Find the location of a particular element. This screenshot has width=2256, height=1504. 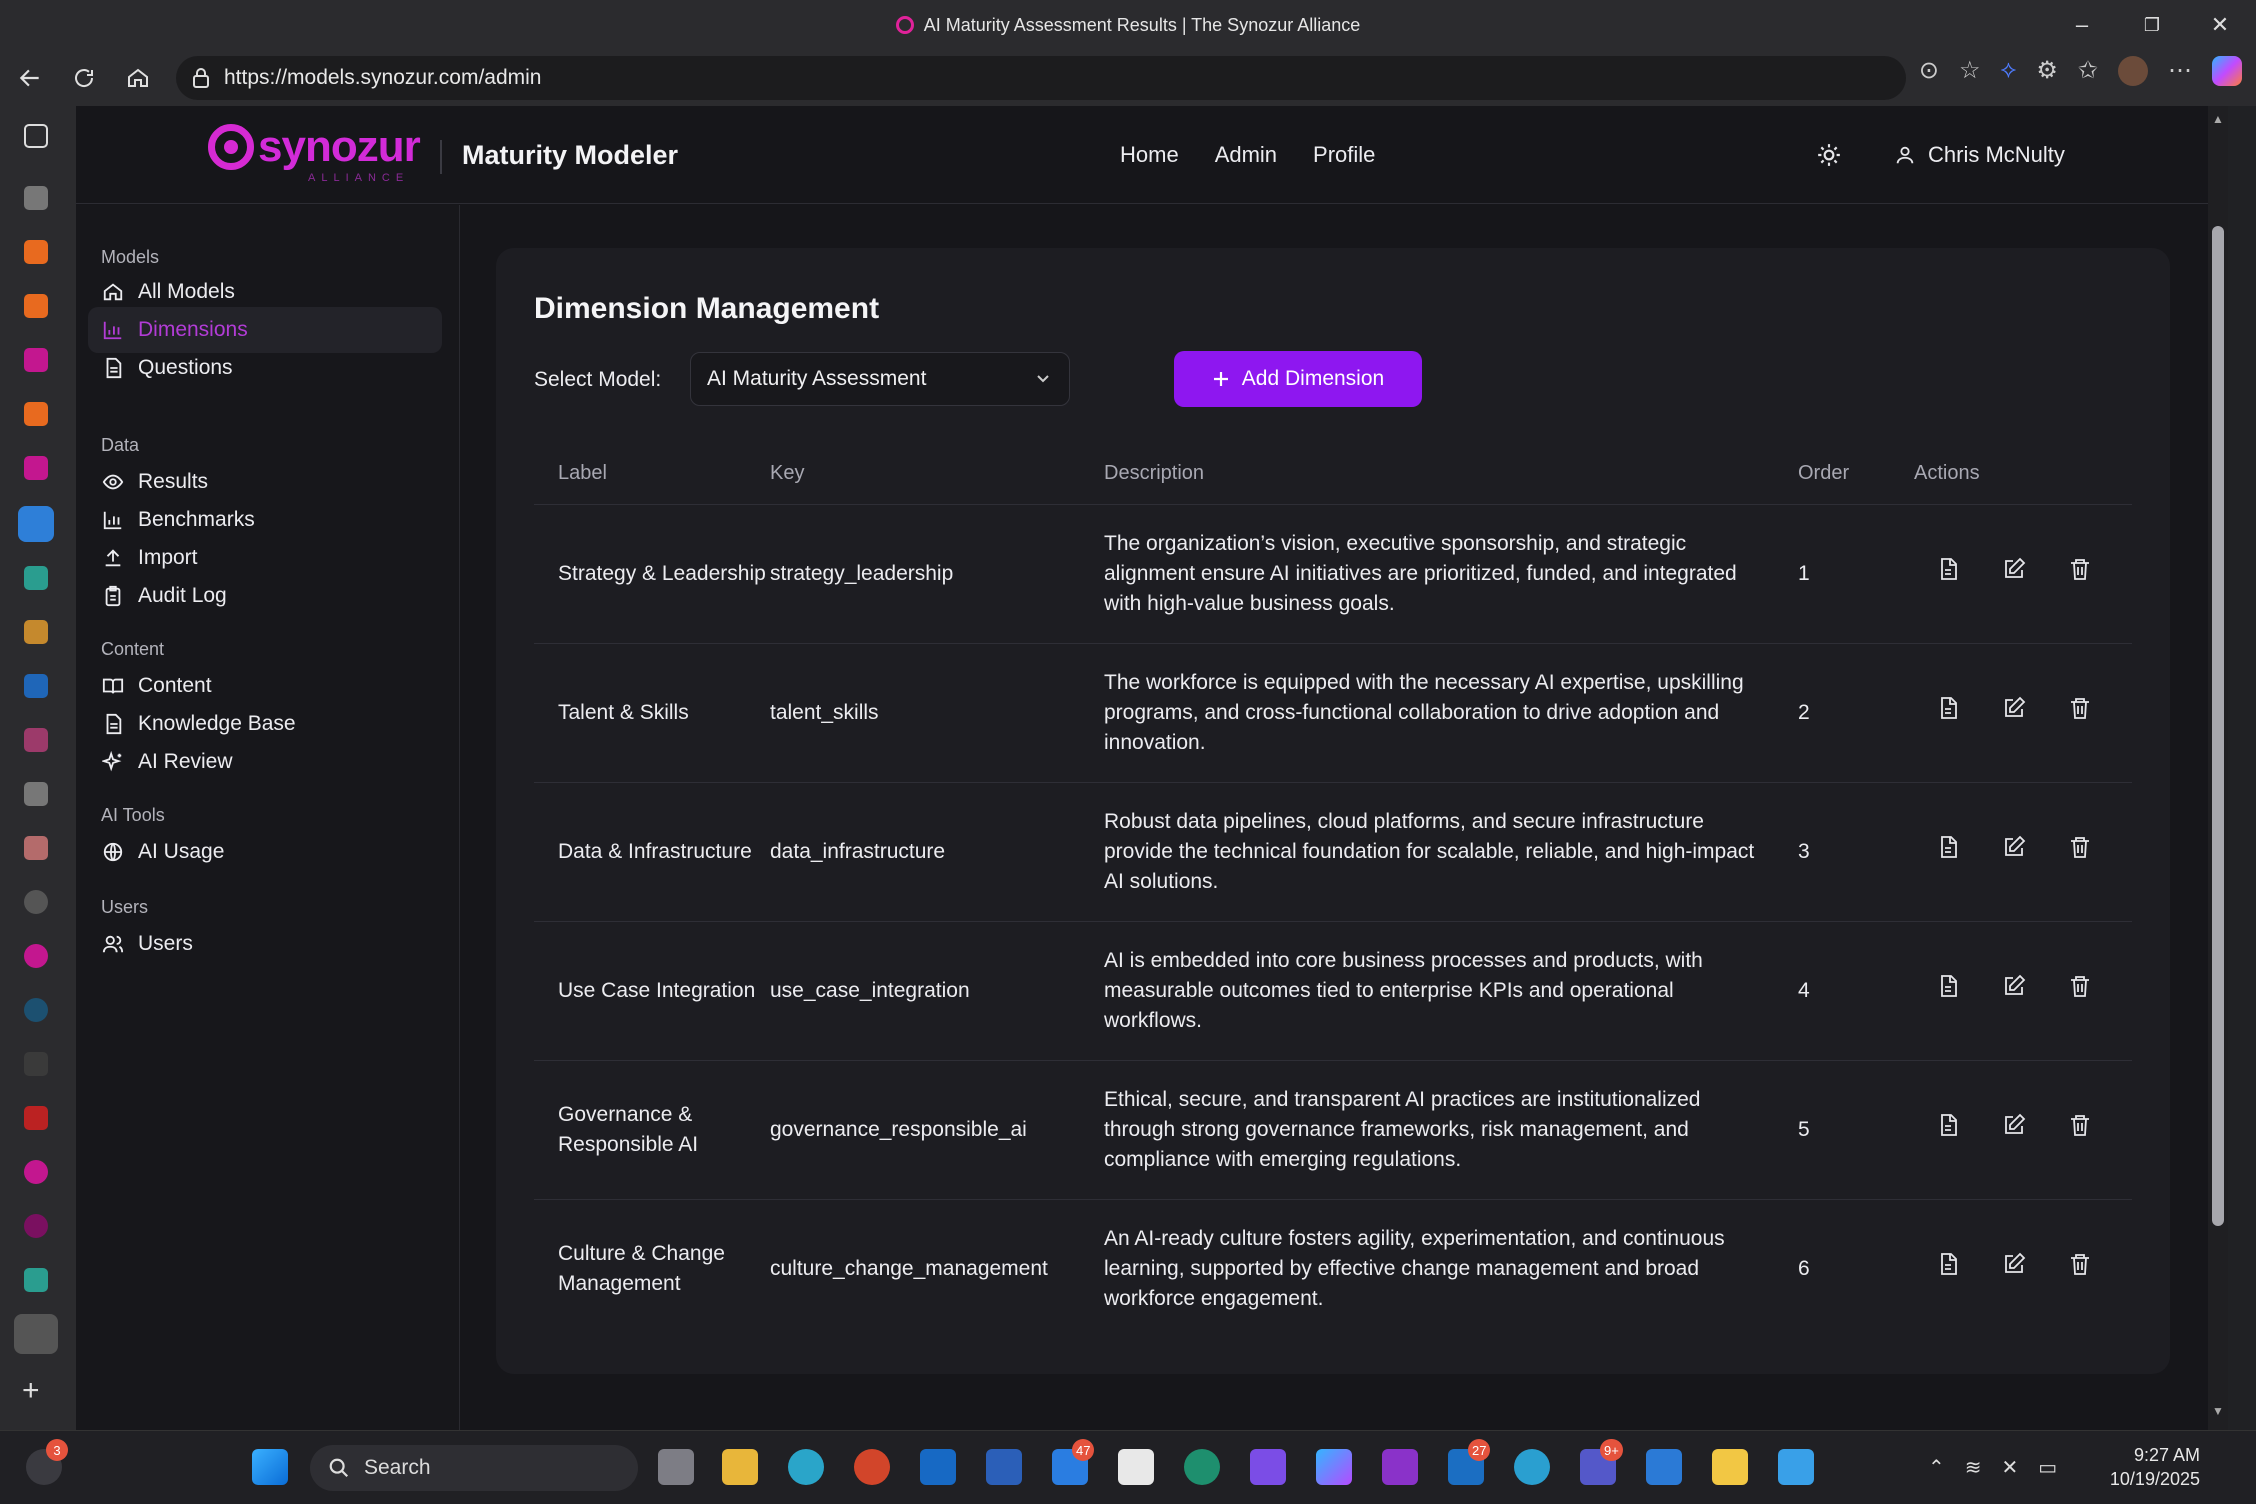

sidebar-item-audit-log: Audit Log is located at coordinates (265, 596).